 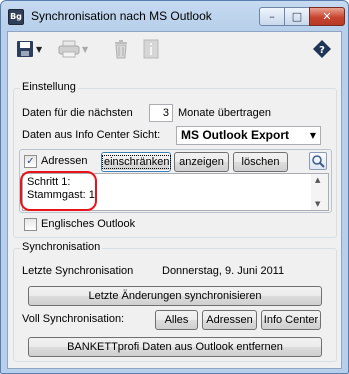 What do you see at coordinates (16, 17) in the screenshot?
I see `app-icon: Bg` at bounding box center [16, 17].